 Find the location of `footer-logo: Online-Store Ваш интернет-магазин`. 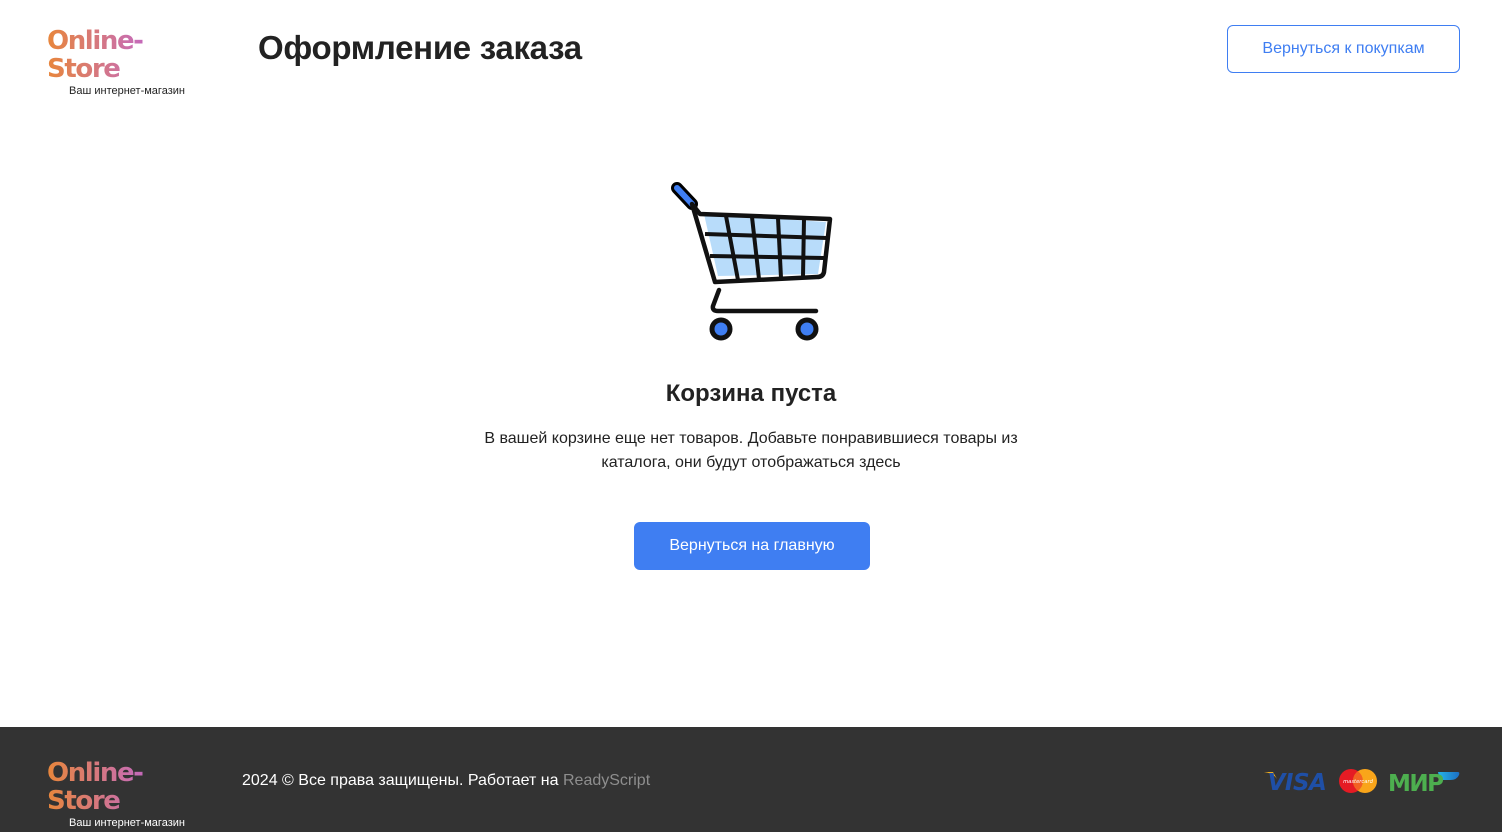

footer-logo: Online-Store Ваш интернет-магазин is located at coordinates (127, 794).